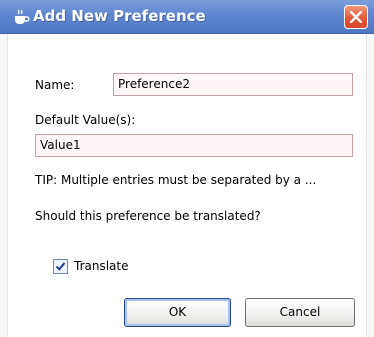 The width and height of the screenshot is (374, 337). I want to click on translate-question: Should this preference be translated?, so click(148, 216).